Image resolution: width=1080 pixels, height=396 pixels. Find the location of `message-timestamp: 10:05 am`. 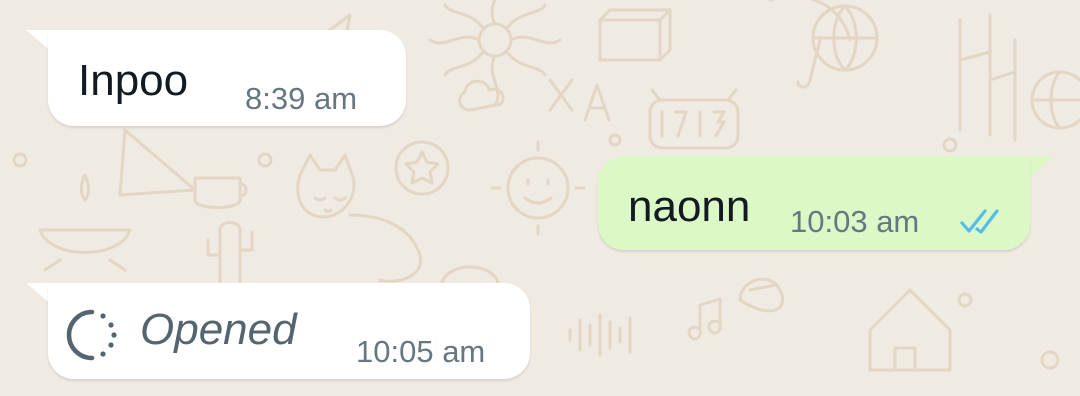

message-timestamp: 10:05 am is located at coordinates (421, 351).